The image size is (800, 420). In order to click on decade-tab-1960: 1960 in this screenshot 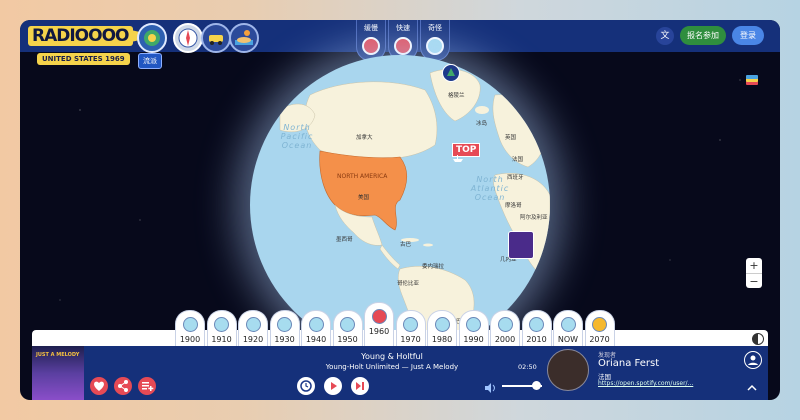, I will do `click(379, 326)`.